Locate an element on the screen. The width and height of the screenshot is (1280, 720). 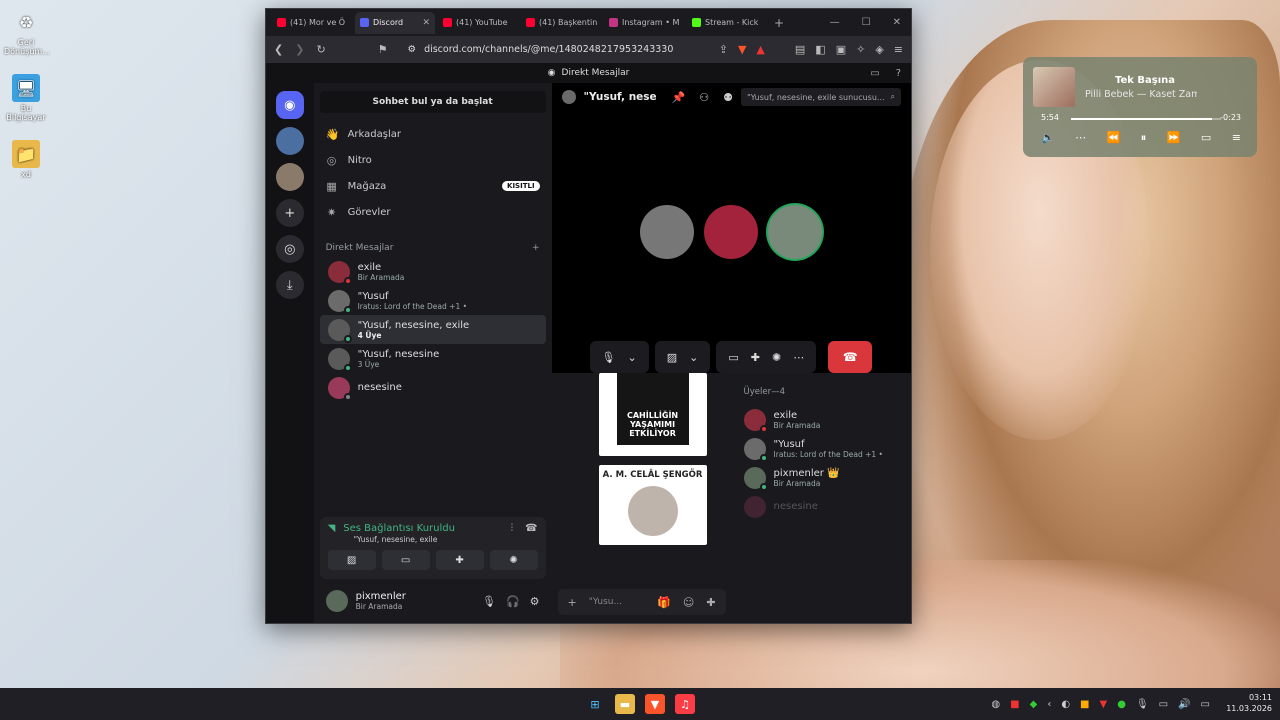
music-icon: ♫ is located at coordinates (685, 704).